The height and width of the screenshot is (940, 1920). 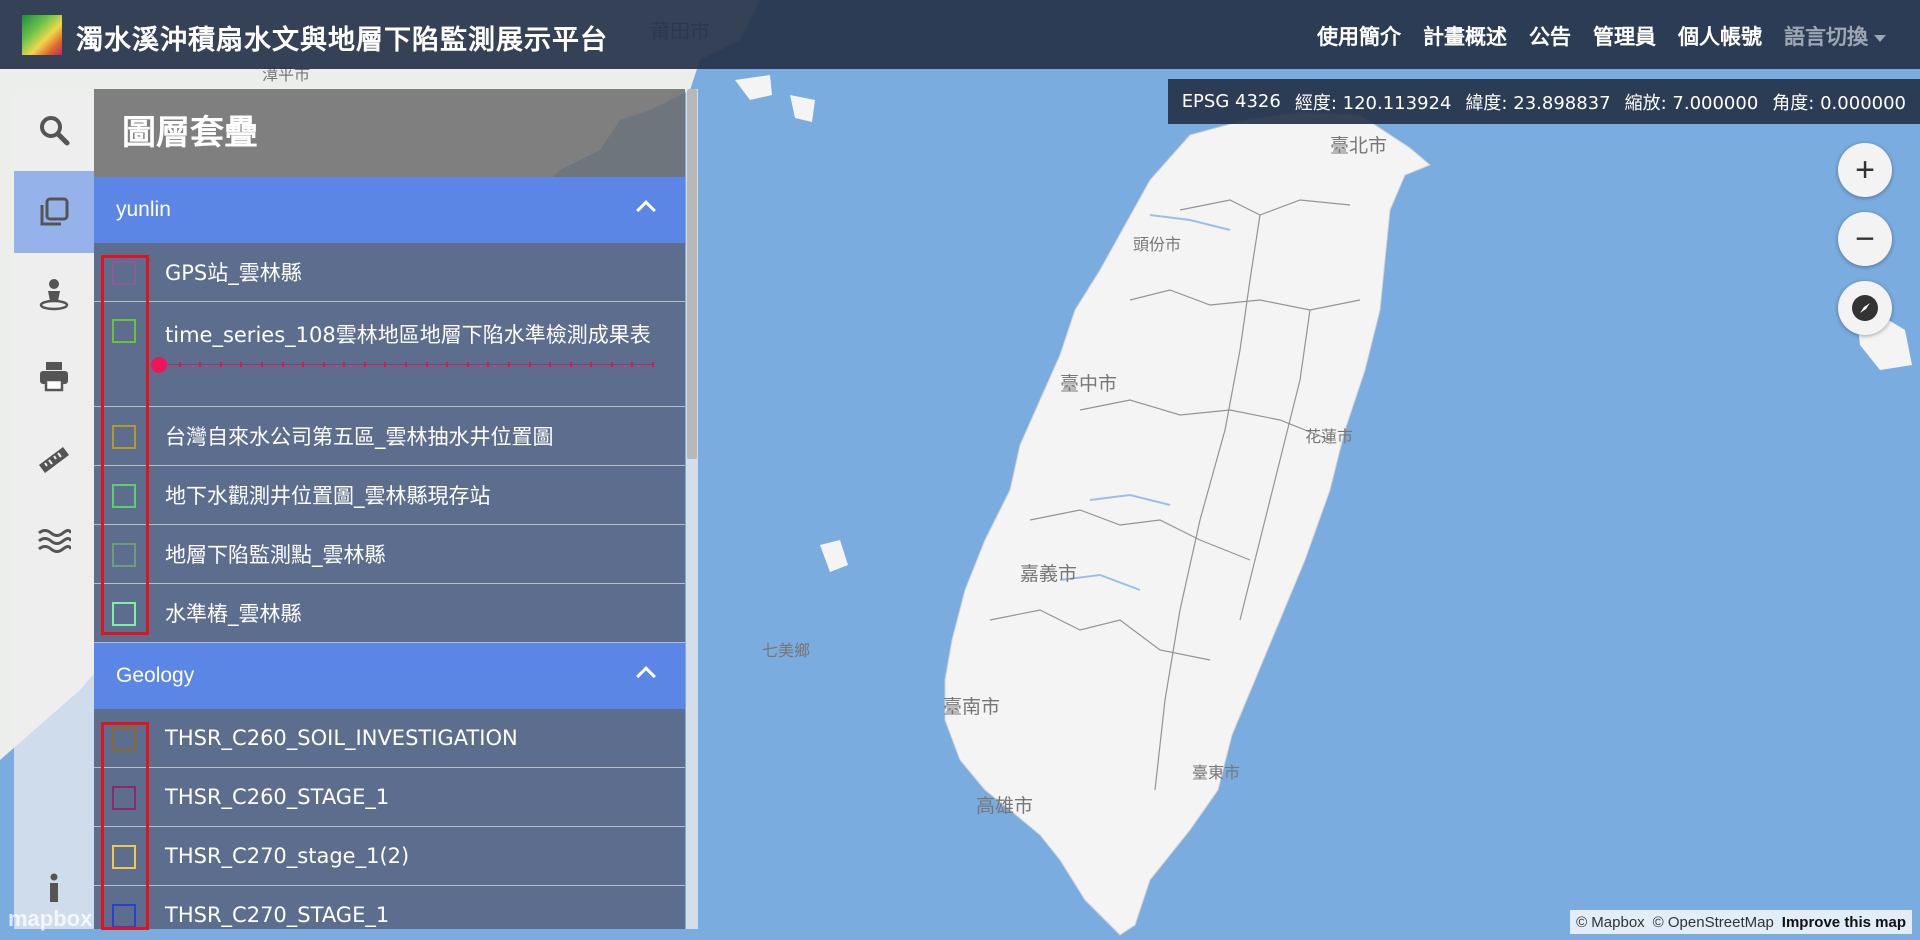 I want to click on water-icon, so click(x=54, y=541).